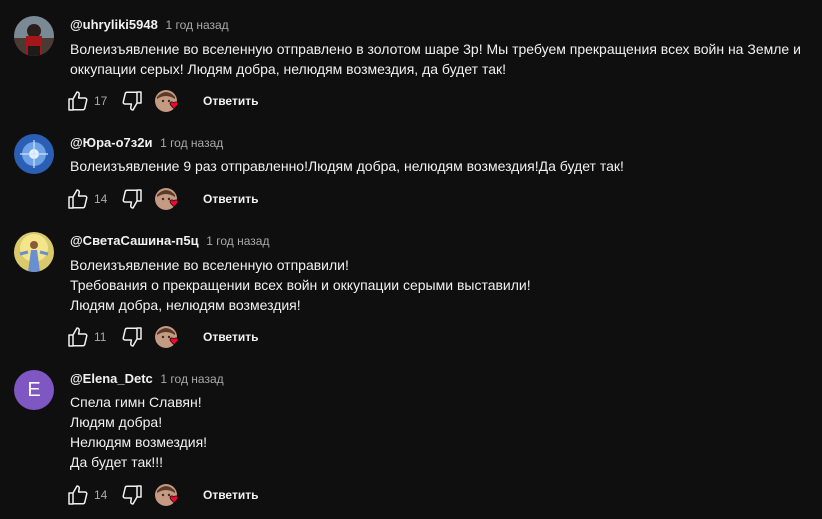 The height and width of the screenshot is (519, 822). What do you see at coordinates (134, 240) in the screenshot?
I see `comment-author: @СветаСашина-п5ц` at bounding box center [134, 240].